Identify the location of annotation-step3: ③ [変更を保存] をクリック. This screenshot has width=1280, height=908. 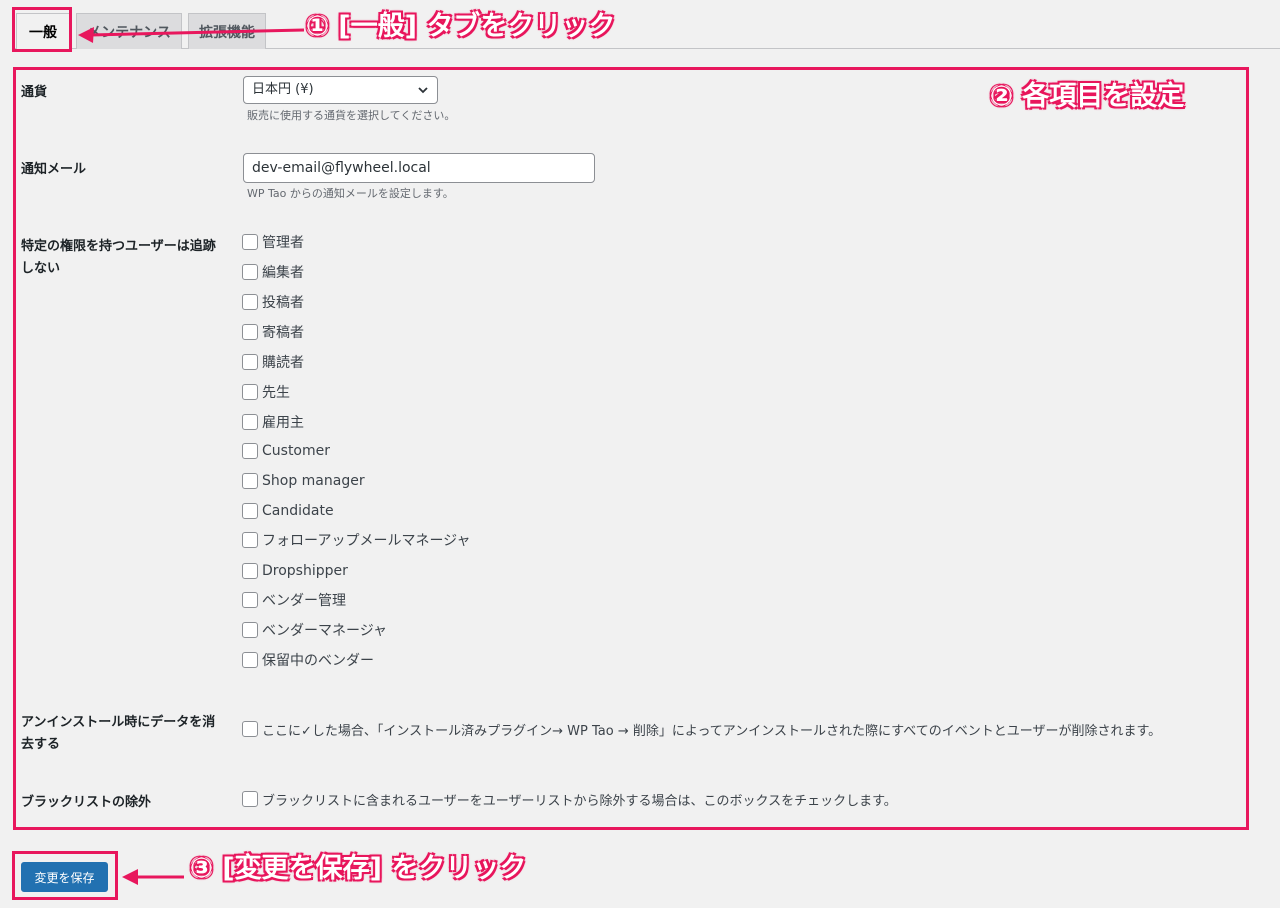
(358, 868).